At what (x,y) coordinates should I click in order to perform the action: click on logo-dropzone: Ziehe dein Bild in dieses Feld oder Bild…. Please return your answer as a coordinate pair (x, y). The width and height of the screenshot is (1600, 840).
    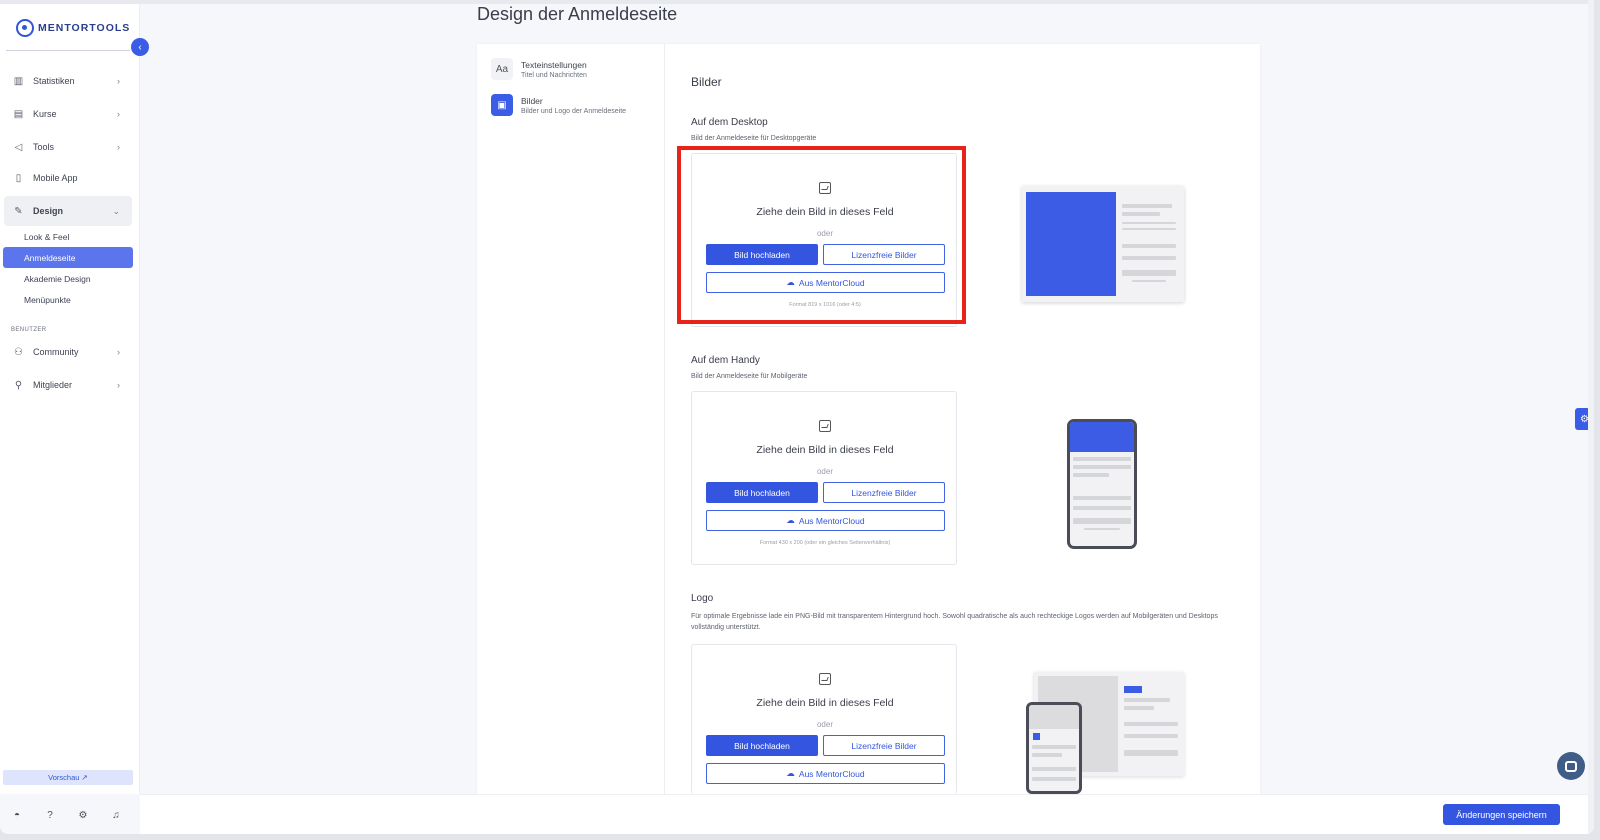
    Looking at the image, I should click on (824, 719).